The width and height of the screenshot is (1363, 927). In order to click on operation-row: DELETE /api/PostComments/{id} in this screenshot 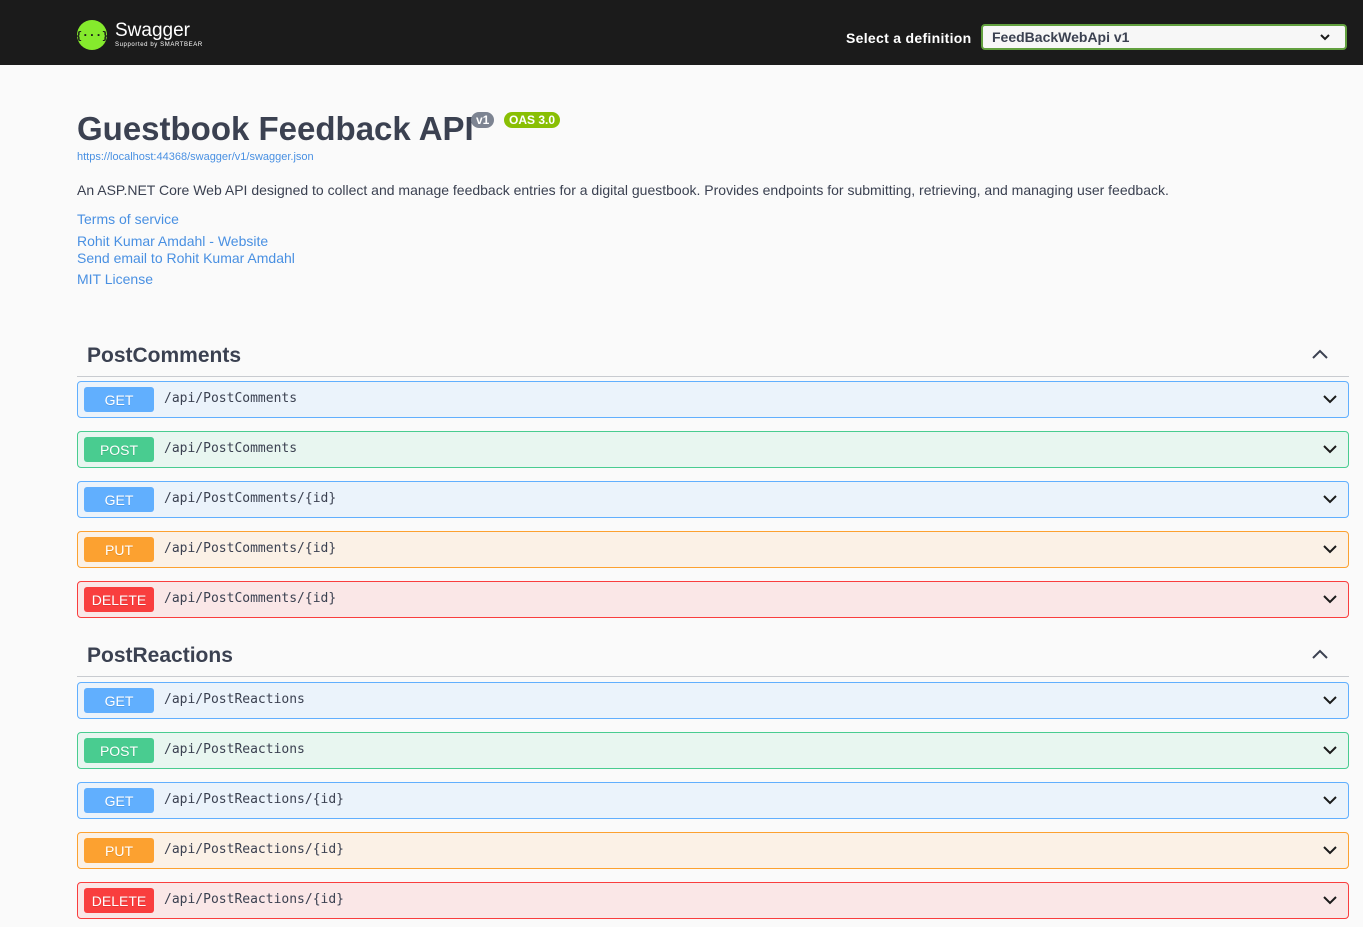, I will do `click(713, 599)`.